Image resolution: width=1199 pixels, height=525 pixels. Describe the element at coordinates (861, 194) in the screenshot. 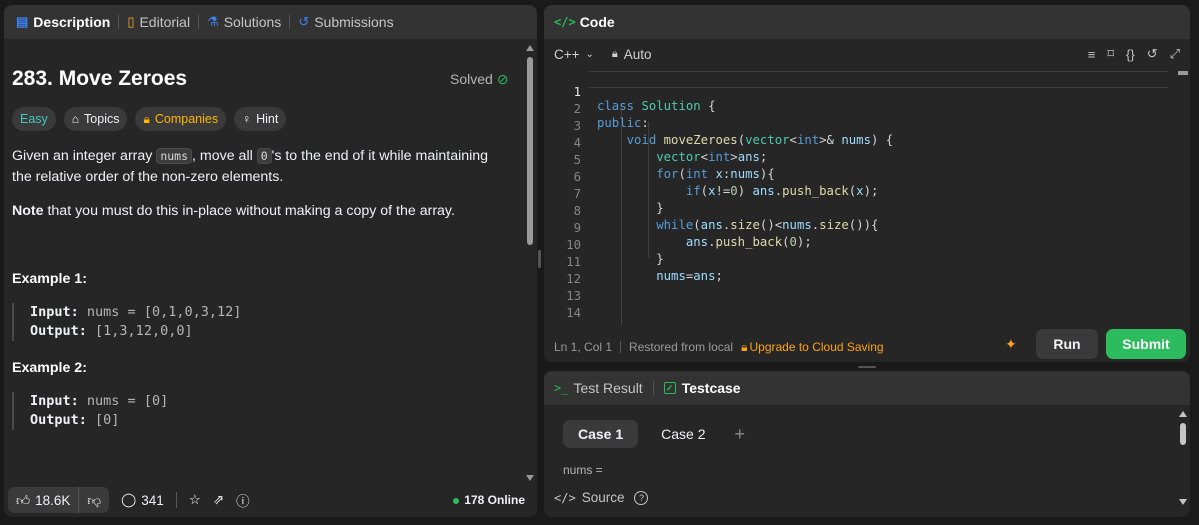

I see `code-line: 7 }` at that location.